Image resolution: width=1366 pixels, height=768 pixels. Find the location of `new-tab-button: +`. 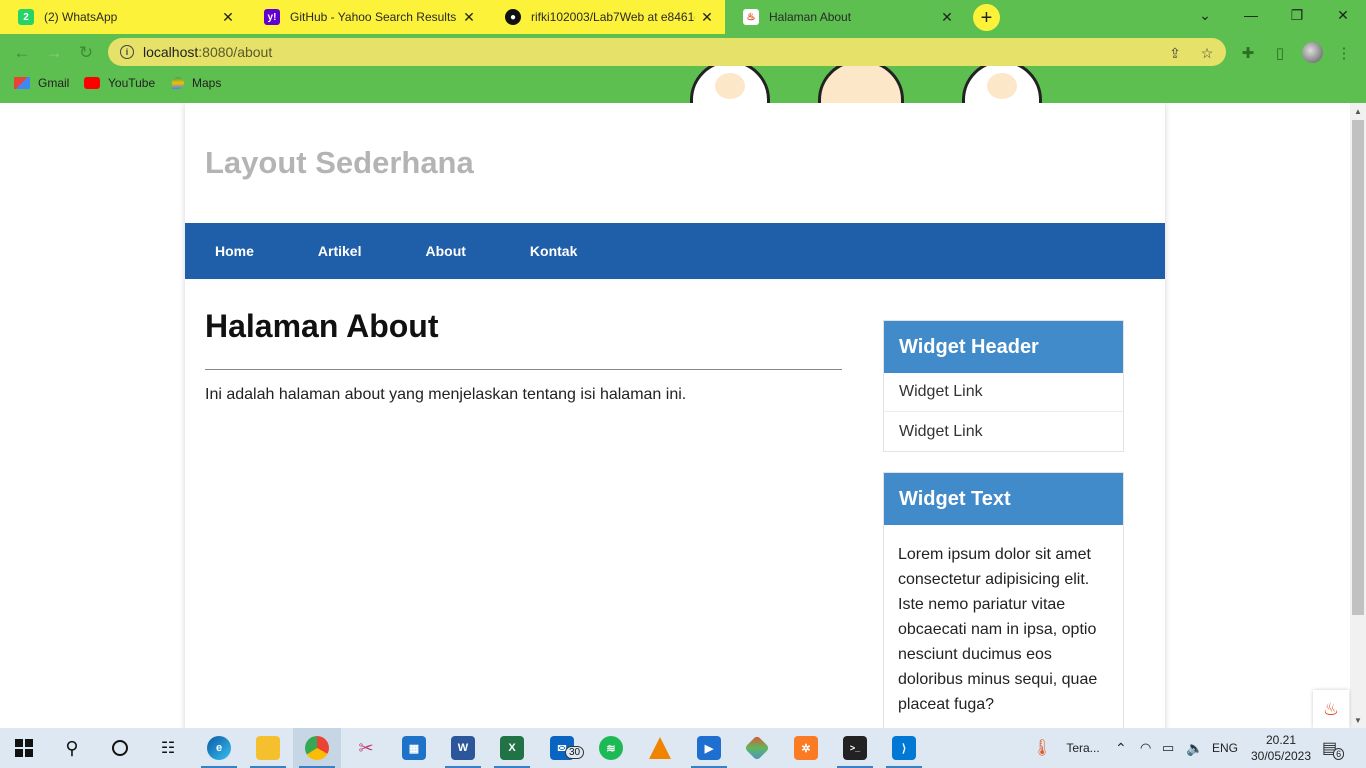

new-tab-button: + is located at coordinates (986, 17).